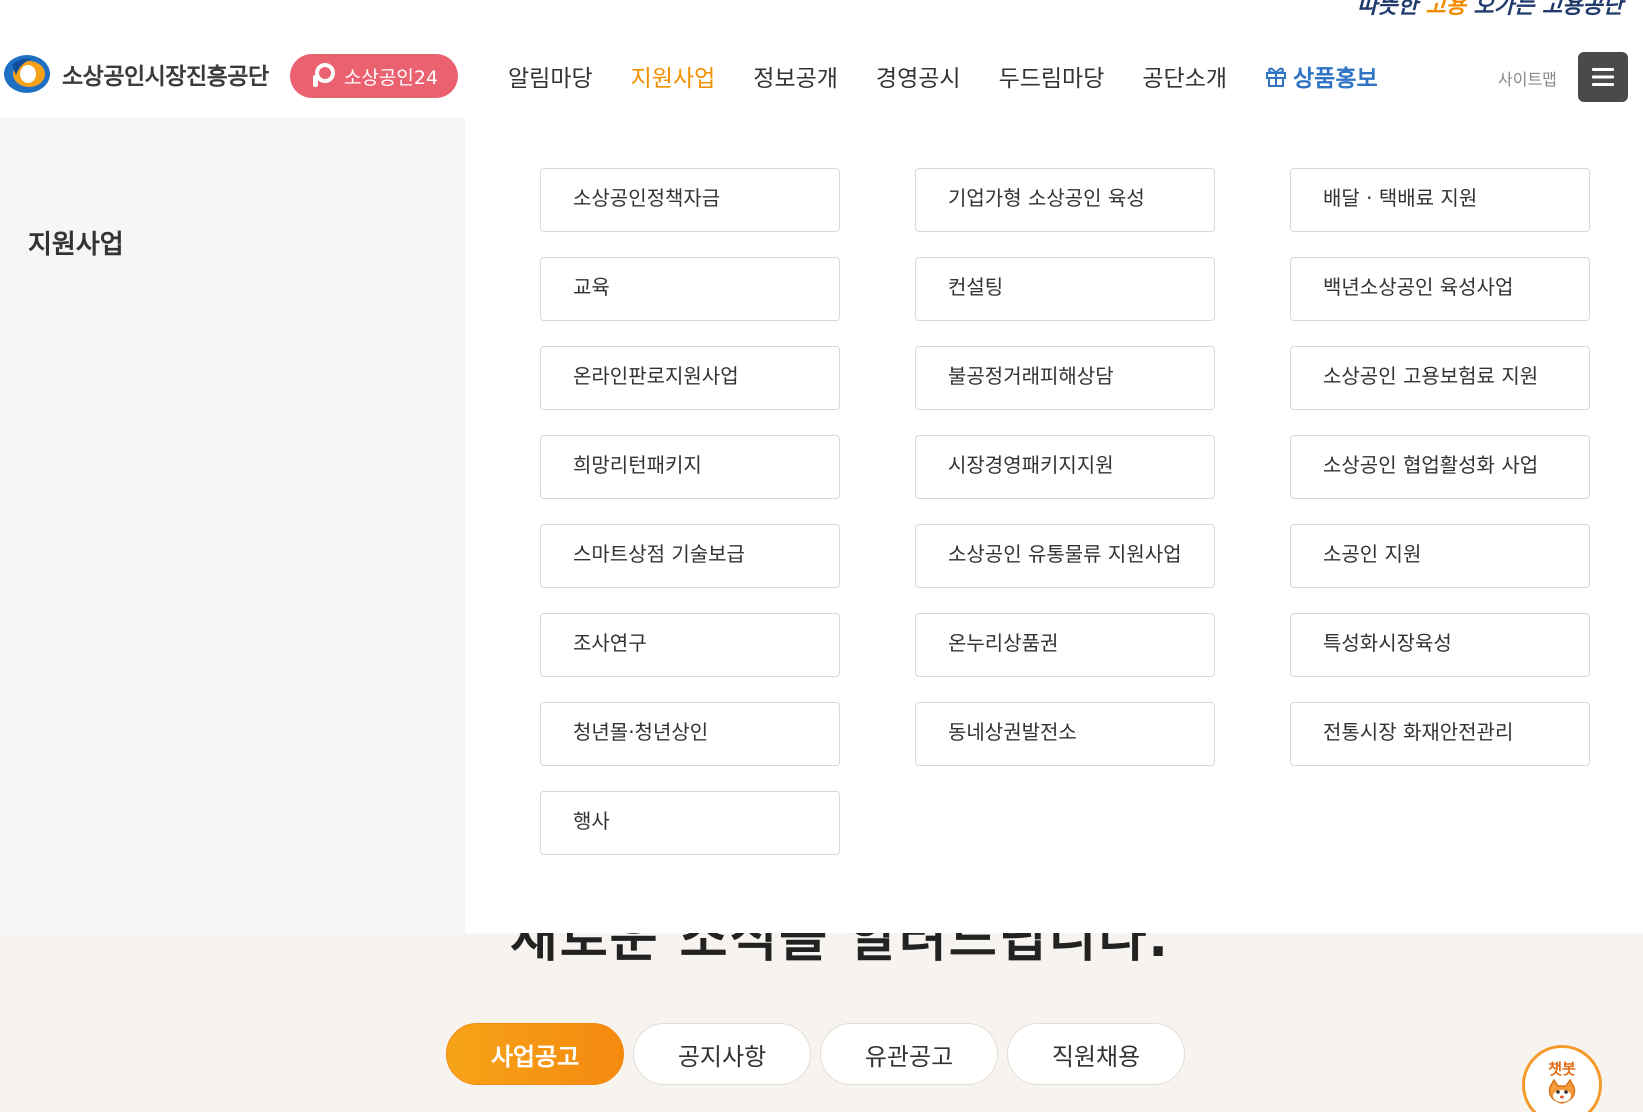 The height and width of the screenshot is (1112, 1643). I want to click on nav-item-disclosure: 경영공시, so click(918, 76).